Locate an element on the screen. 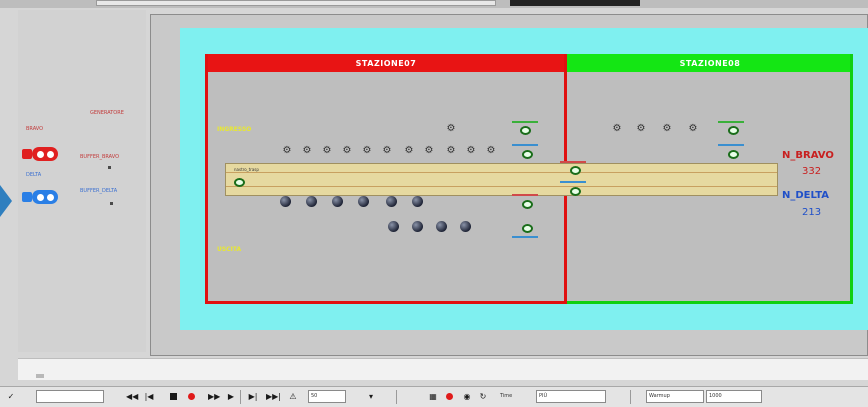  canvas-horizontal-scrollbar is located at coordinates (443, 369).